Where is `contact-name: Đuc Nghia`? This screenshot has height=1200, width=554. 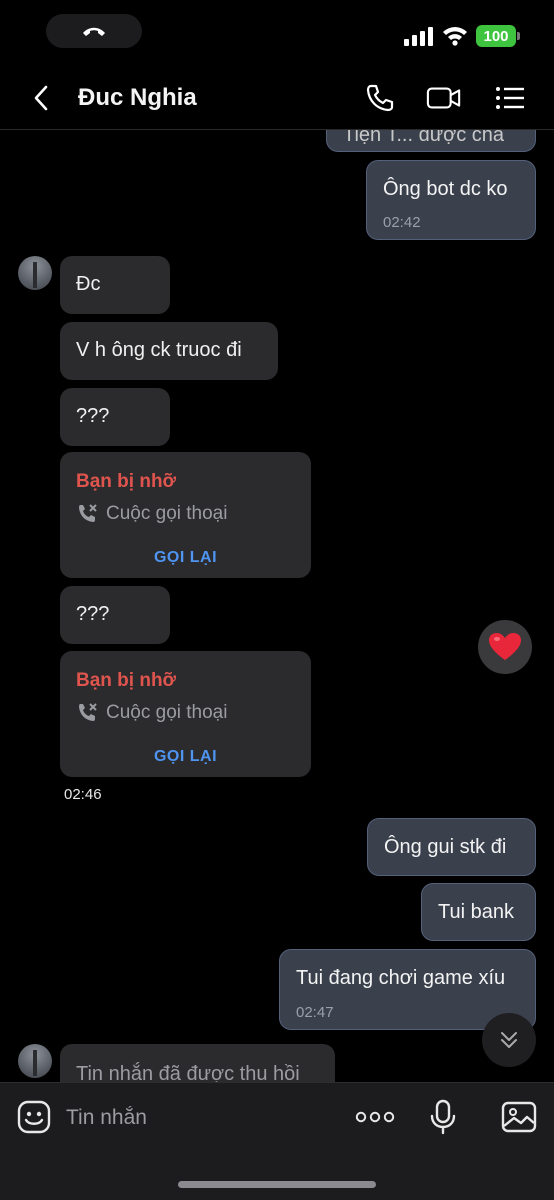 contact-name: Đuc Nghia is located at coordinates (137, 98).